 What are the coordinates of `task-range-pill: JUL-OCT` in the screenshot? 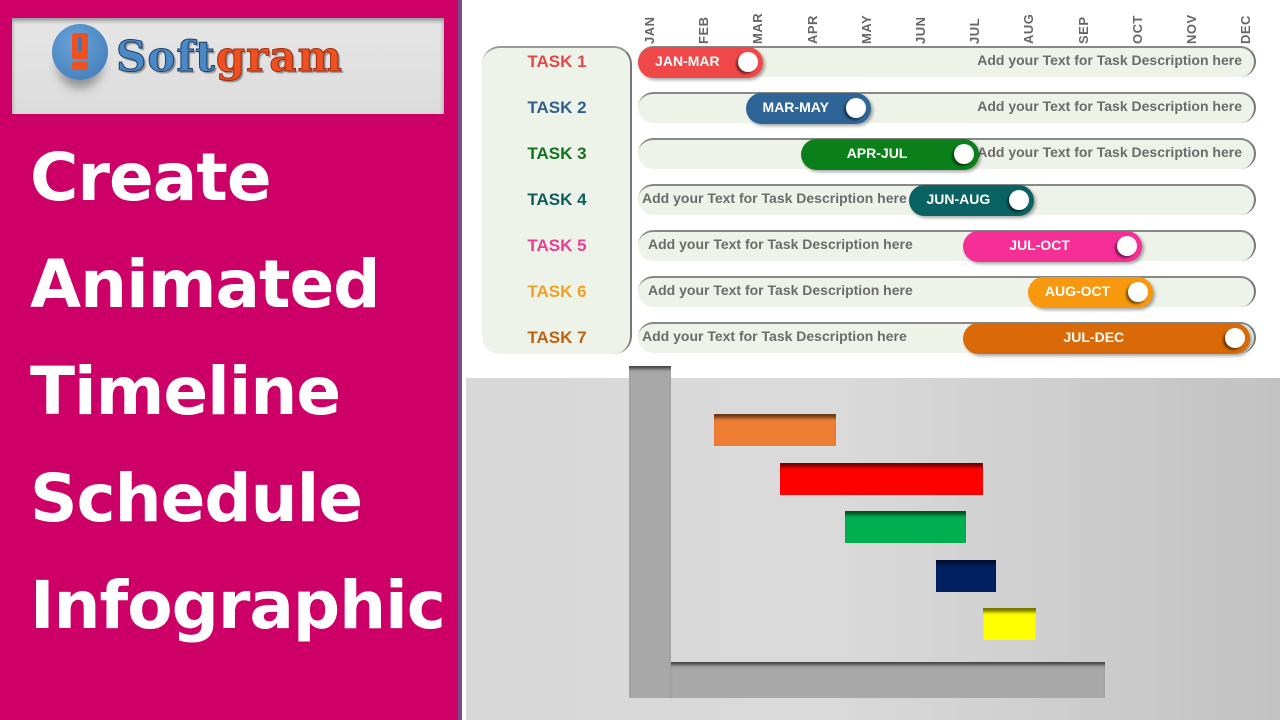 It's located at (1053, 246).